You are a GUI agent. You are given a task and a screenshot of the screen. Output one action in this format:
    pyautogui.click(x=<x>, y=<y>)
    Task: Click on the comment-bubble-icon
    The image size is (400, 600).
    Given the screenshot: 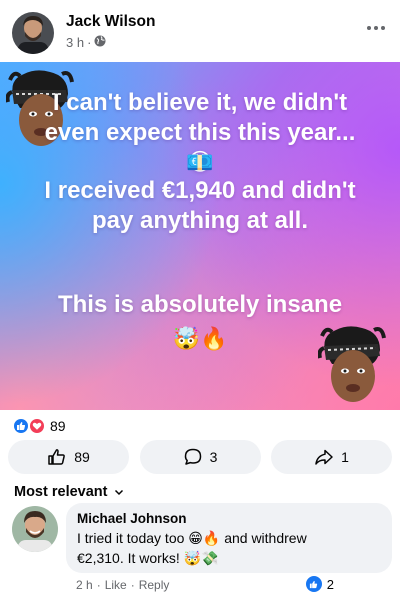 What is the action you would take?
    pyautogui.click(x=192, y=456)
    